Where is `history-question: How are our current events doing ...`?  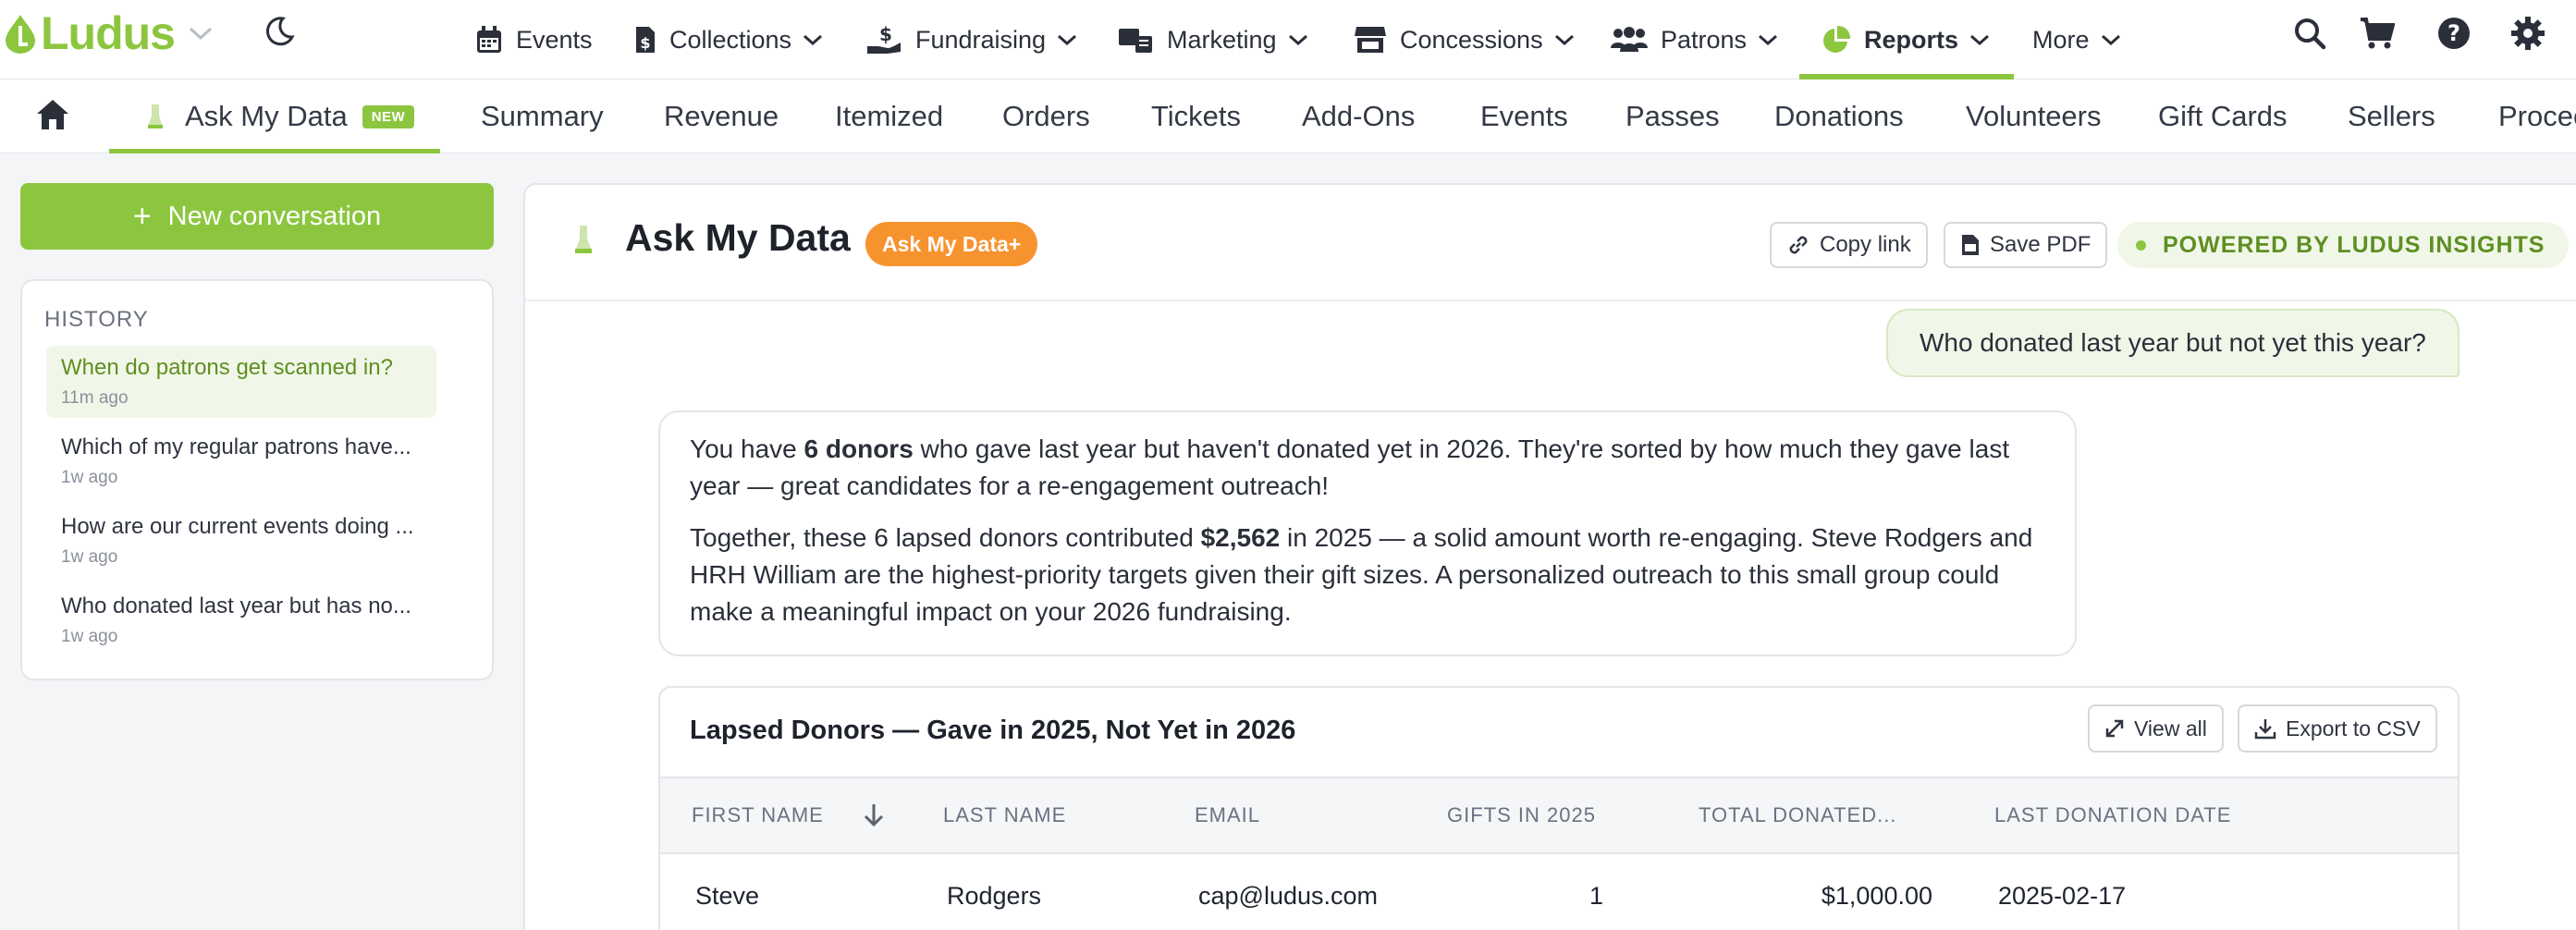
history-question: How are our current events doing ... is located at coordinates (237, 526).